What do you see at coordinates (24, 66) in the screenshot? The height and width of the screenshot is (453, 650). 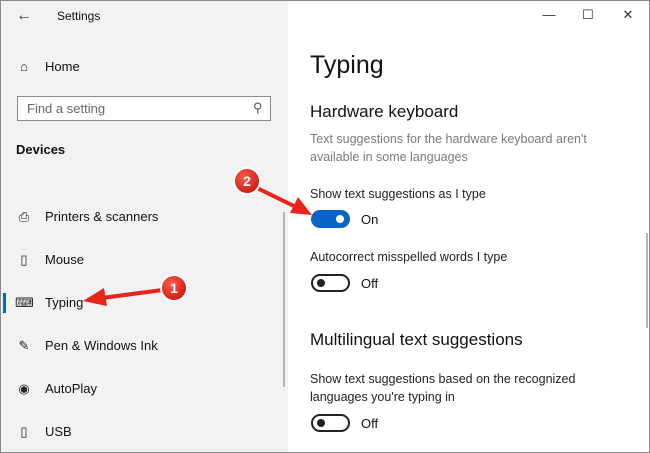 I see `home-icon: ⌂` at bounding box center [24, 66].